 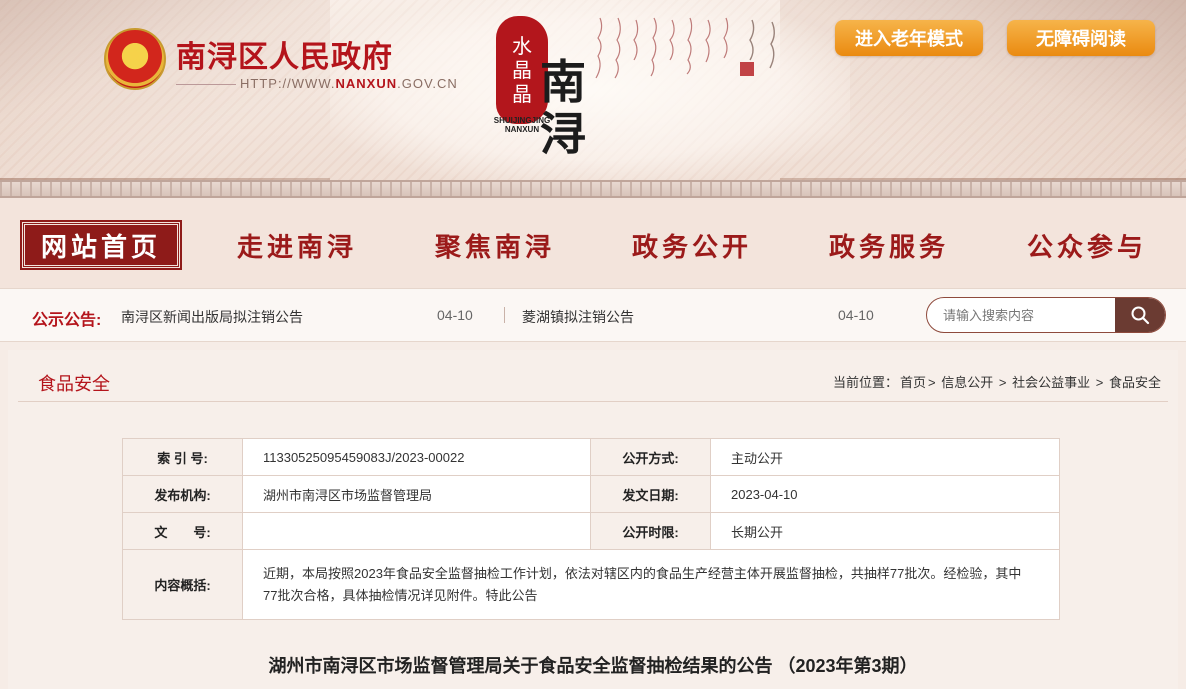 What do you see at coordinates (366, 83) in the screenshot?
I see `url-domain: NANXUN` at bounding box center [366, 83].